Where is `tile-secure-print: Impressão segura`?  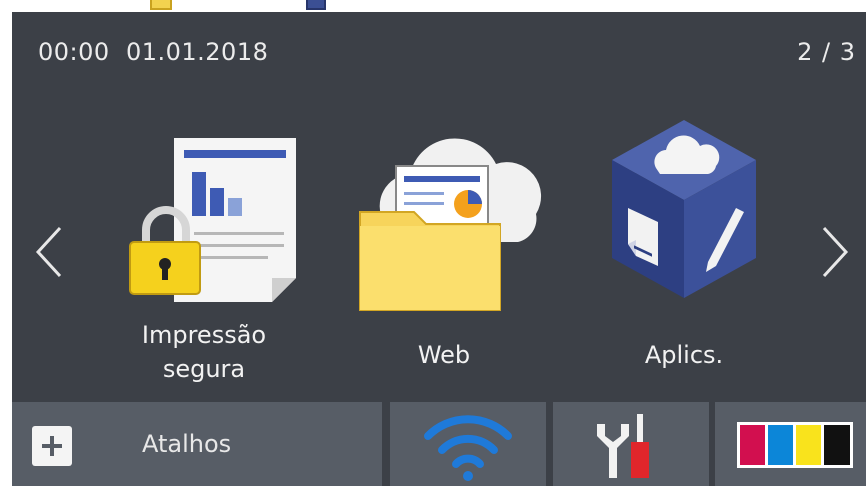 tile-secure-print: Impressão segura is located at coordinates (204, 257).